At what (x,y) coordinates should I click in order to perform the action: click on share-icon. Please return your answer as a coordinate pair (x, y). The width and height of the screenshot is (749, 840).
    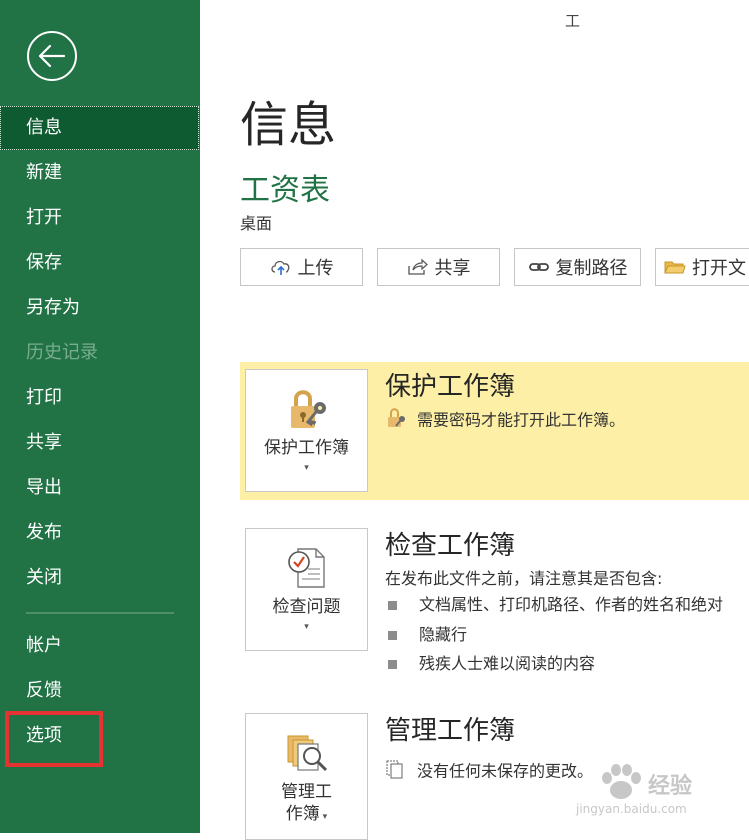
    Looking at the image, I should click on (418, 267).